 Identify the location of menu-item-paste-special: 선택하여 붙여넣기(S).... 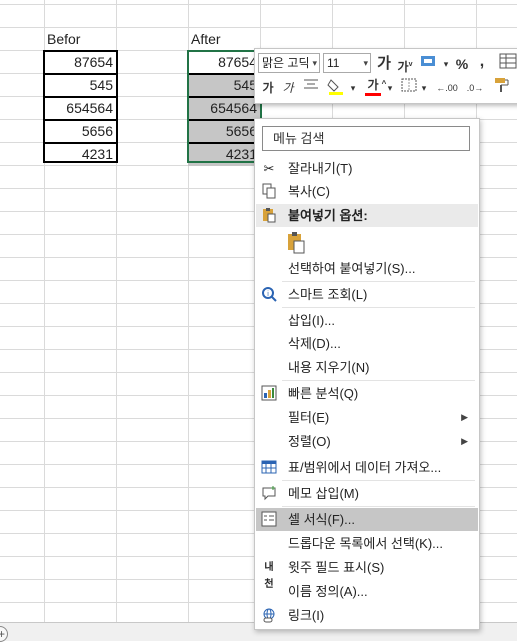
(367, 268).